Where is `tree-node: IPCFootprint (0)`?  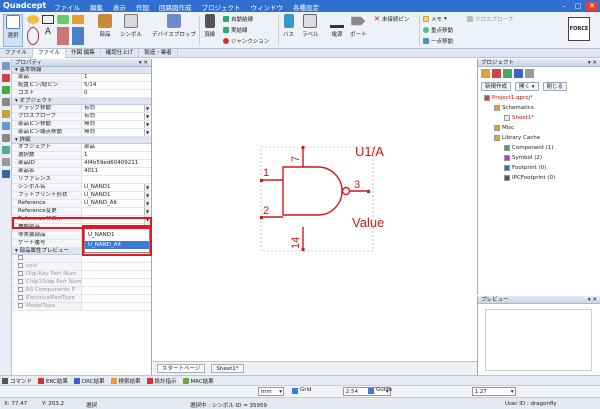
tree-node: IPCFootprint (0) is located at coordinates (540, 178).